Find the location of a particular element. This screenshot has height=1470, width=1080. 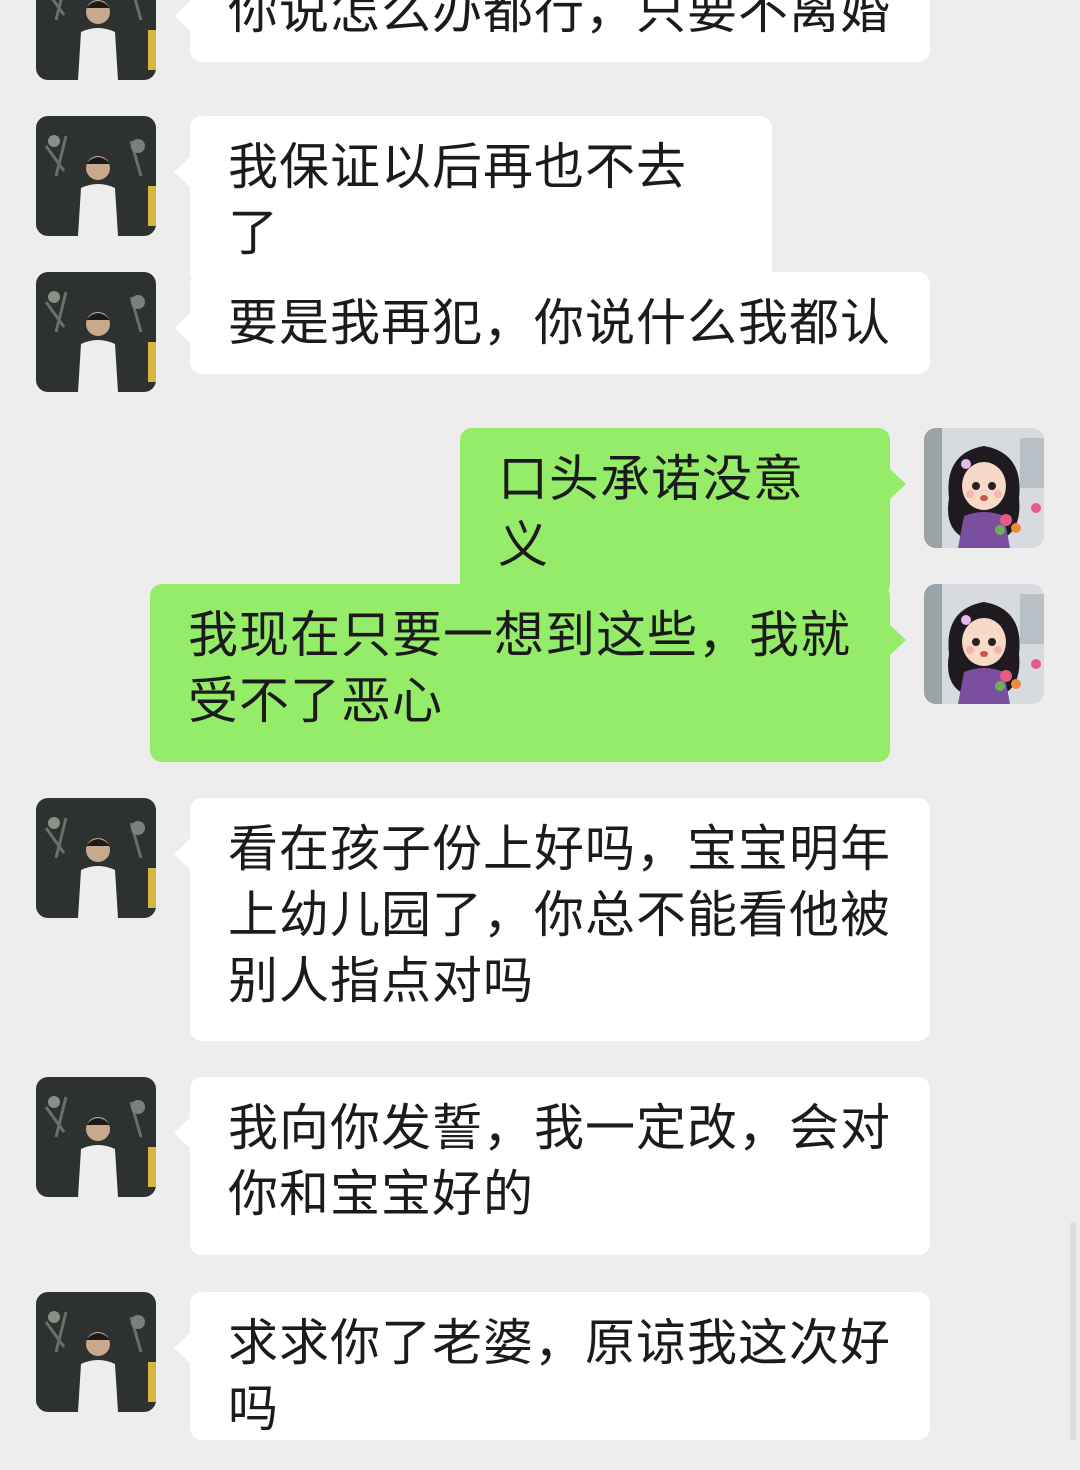

message-text: 看在孩子份上好吗，宝宝明年上幼儿园了，你总不能看他被别人指点对吗 is located at coordinates (559, 915).